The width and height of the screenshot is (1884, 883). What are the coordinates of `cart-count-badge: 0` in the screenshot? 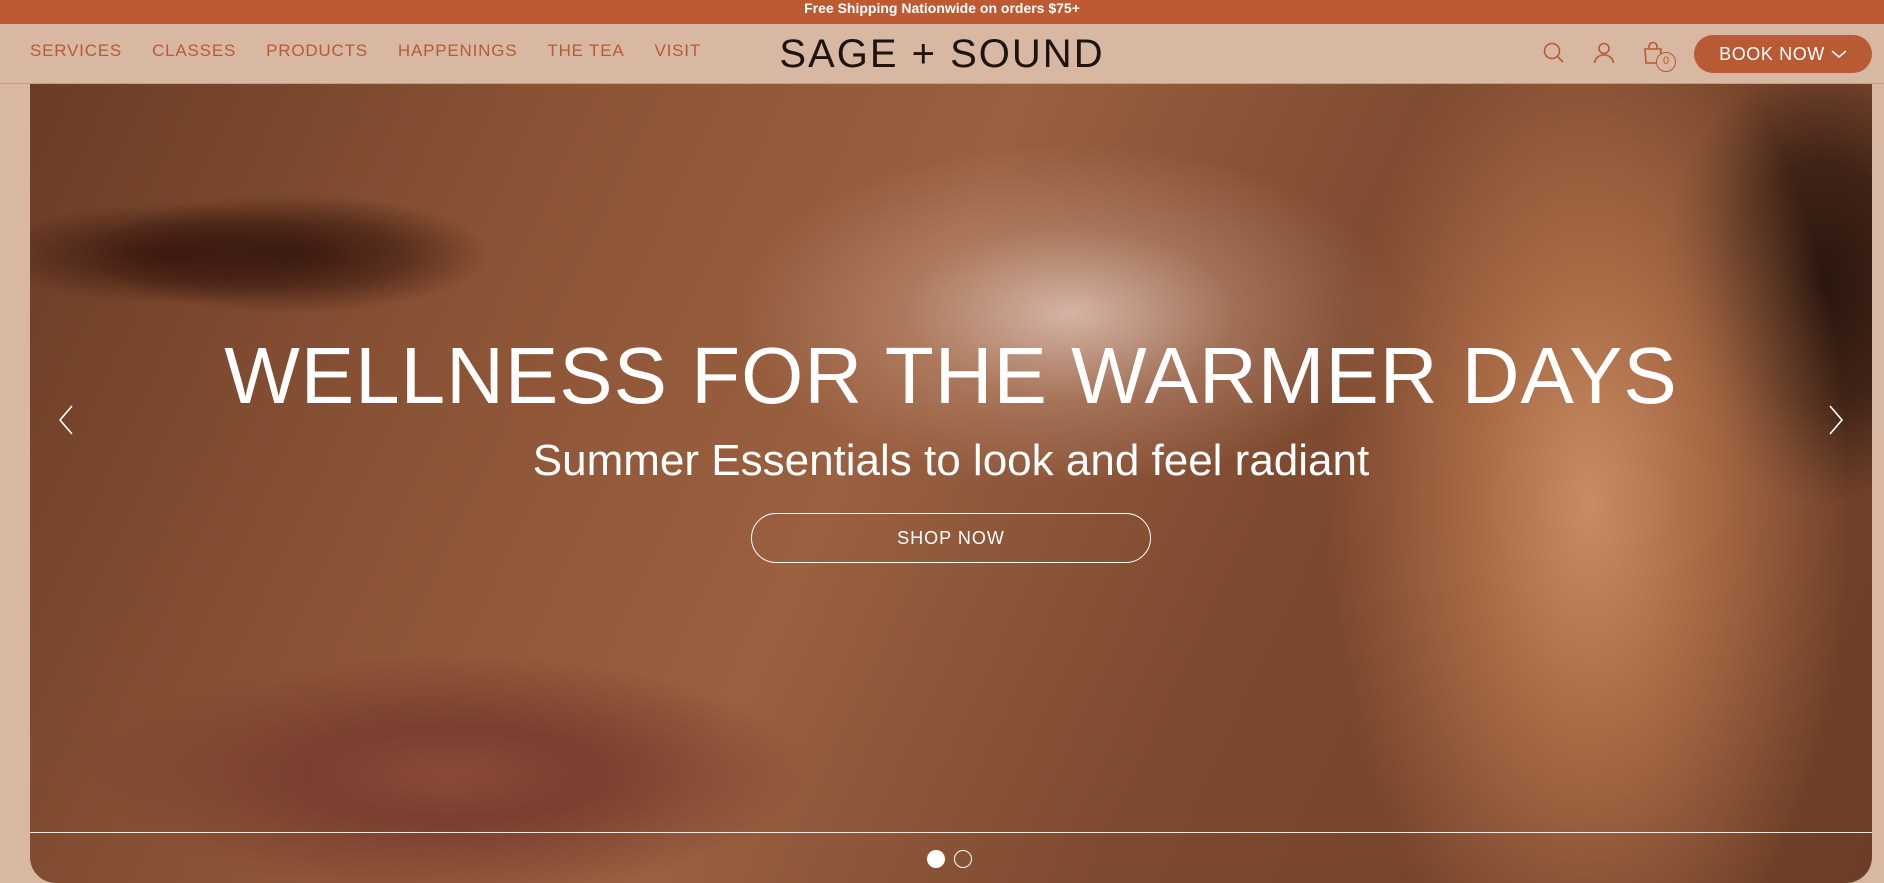 It's located at (1666, 62).